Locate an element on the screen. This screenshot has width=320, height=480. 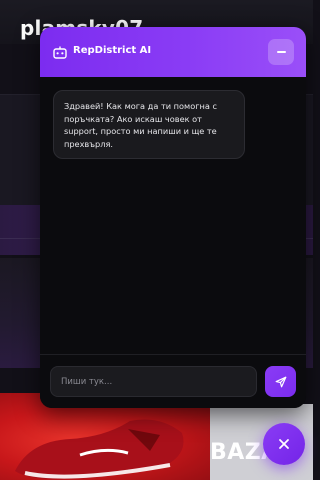
chat-title: RepDistrict AI is located at coordinates (112, 50).